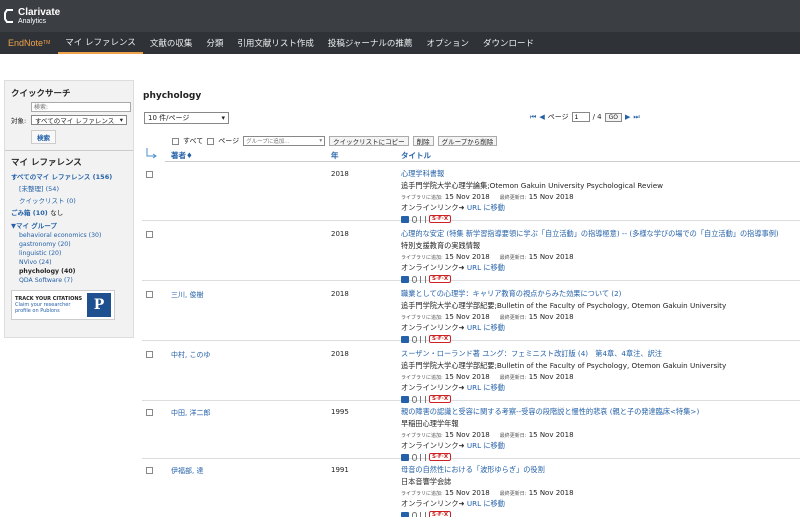 The height and width of the screenshot is (517, 800). What do you see at coordinates (340, 354) in the screenshot?
I see `row-year: 2018` at bounding box center [340, 354].